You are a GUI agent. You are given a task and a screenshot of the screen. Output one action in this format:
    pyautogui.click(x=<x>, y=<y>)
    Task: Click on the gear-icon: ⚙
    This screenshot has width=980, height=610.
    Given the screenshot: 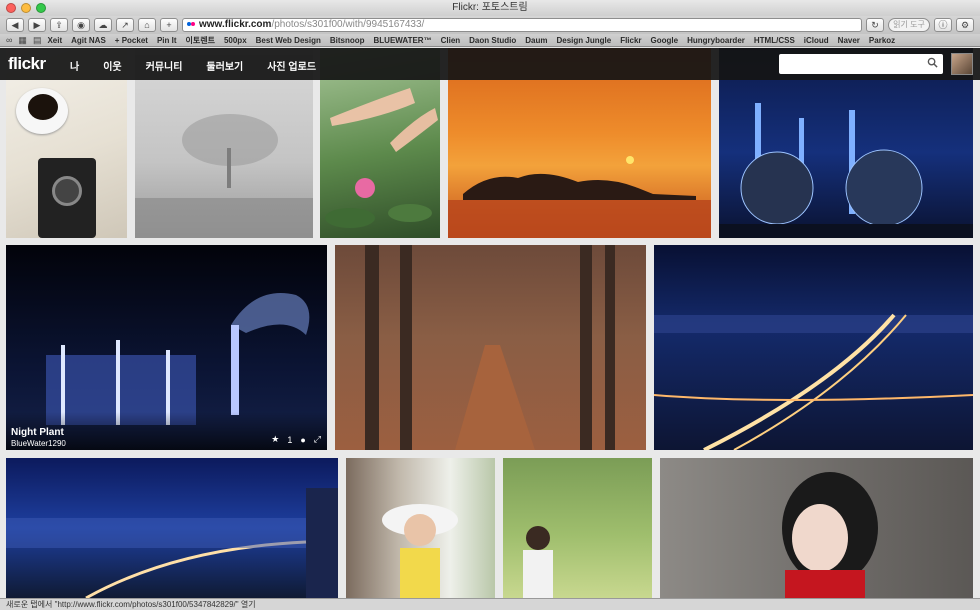 What is the action you would take?
    pyautogui.click(x=965, y=25)
    